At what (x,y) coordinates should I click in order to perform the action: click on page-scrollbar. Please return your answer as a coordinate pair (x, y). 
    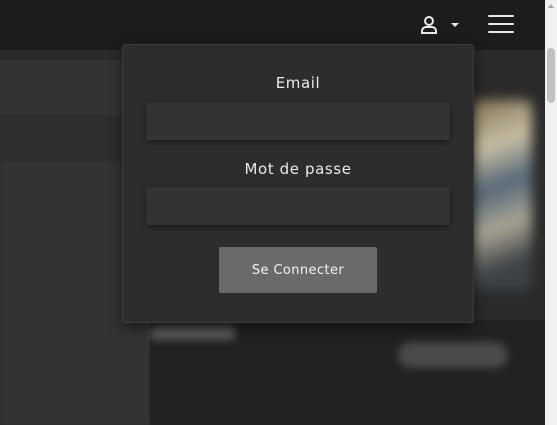
    Looking at the image, I should click on (551, 212).